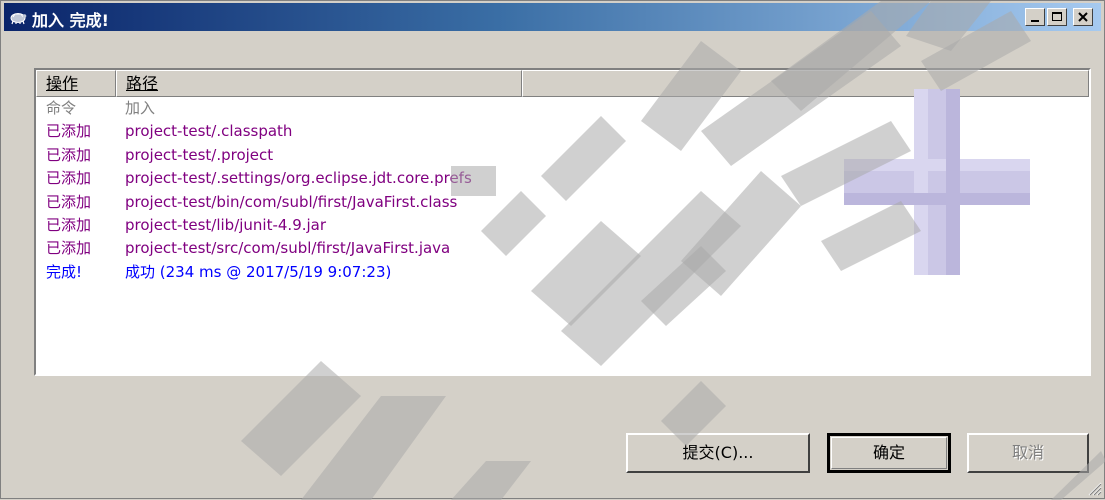  Describe the element at coordinates (226, 224) in the screenshot. I see `list-item-path: project-test/lib/junit-4.9.jar` at that location.